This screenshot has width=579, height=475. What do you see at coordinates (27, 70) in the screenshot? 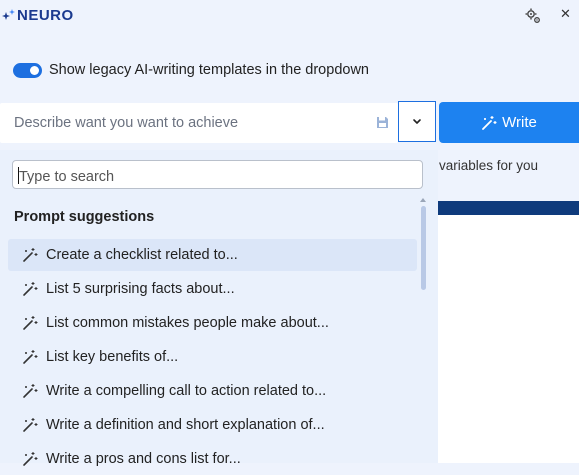
I see `legacy-templates-toggle` at bounding box center [27, 70].